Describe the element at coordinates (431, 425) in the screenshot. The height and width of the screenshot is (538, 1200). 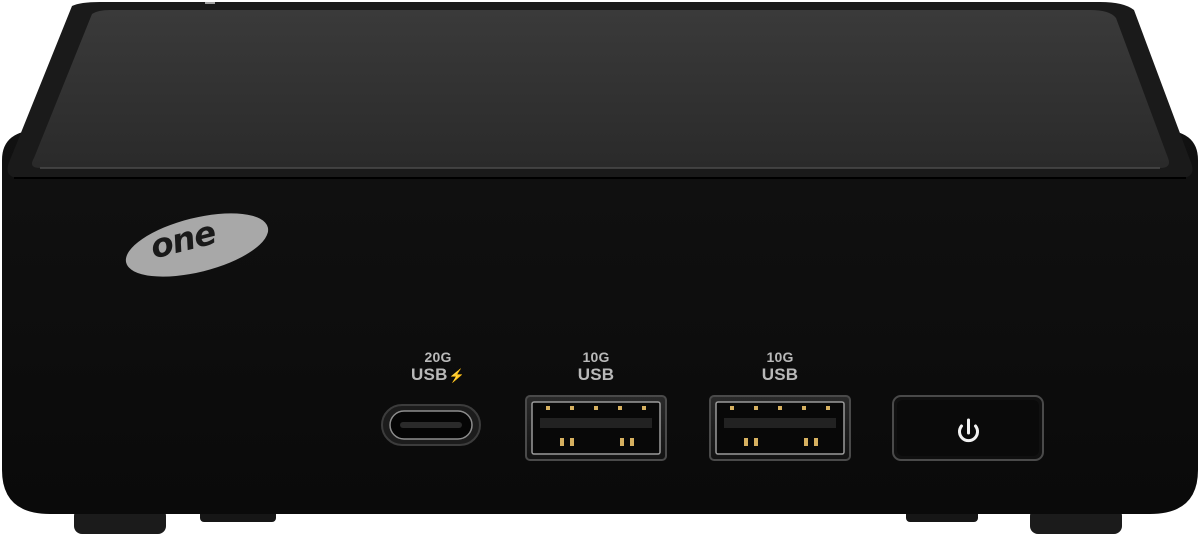
I see `usb-c-port-icon` at that location.